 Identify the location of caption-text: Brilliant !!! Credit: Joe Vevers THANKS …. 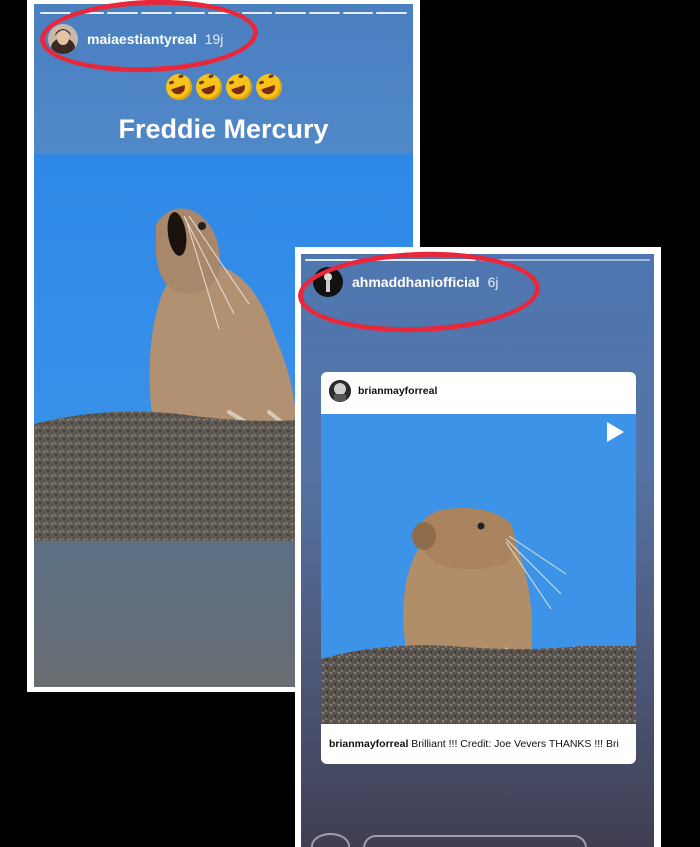
(515, 744).